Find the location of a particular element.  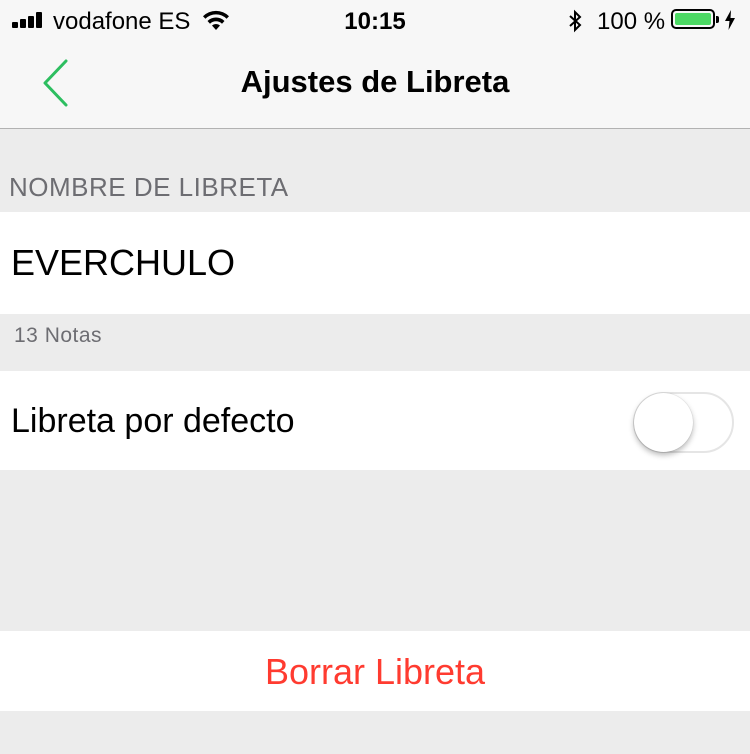

battery-percentage: 100 % is located at coordinates (631, 21).